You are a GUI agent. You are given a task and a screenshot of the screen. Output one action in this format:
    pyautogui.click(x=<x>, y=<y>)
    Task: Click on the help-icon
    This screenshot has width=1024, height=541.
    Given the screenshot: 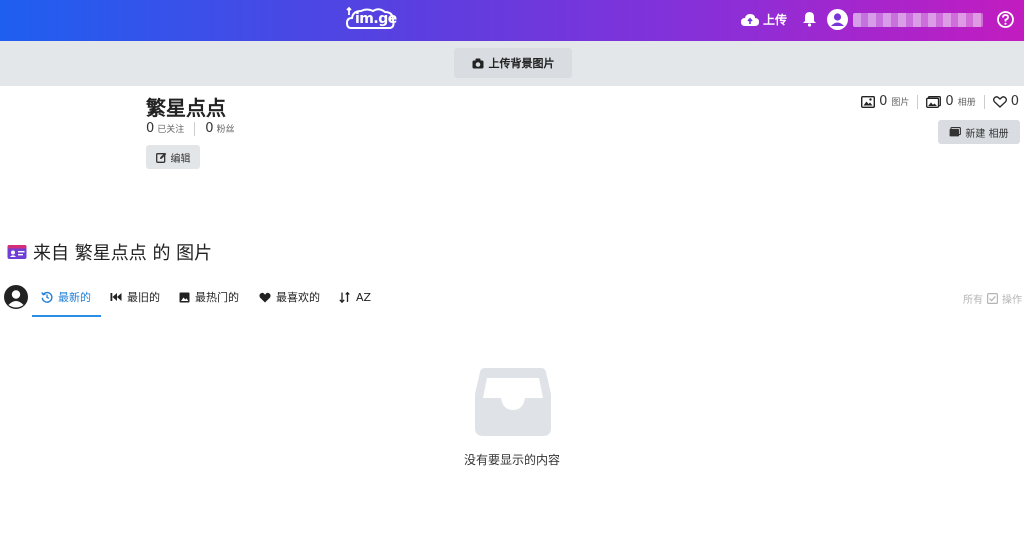 What is the action you would take?
    pyautogui.click(x=1005, y=19)
    